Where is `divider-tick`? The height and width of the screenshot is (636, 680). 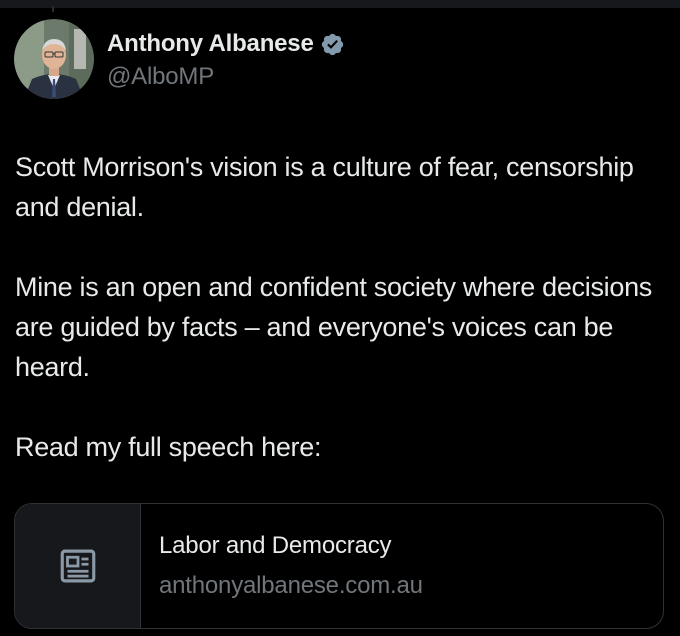
divider-tick is located at coordinates (53, 9).